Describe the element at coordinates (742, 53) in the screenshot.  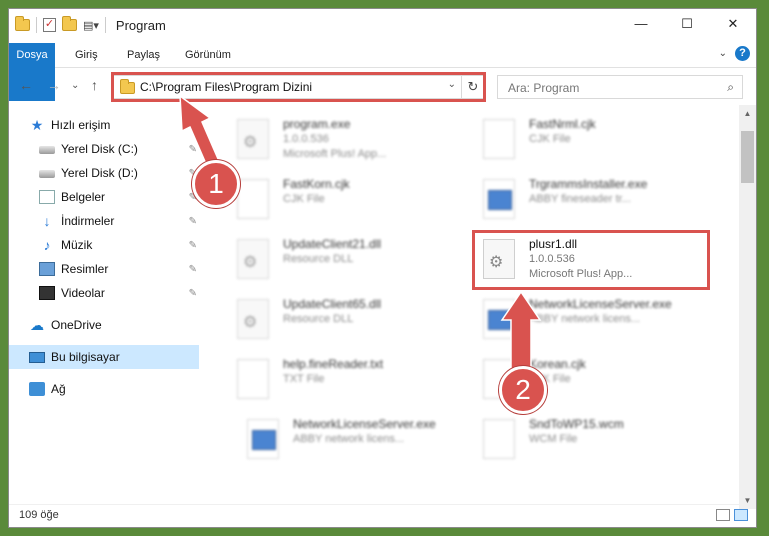
I see `help-icon: ?` at that location.